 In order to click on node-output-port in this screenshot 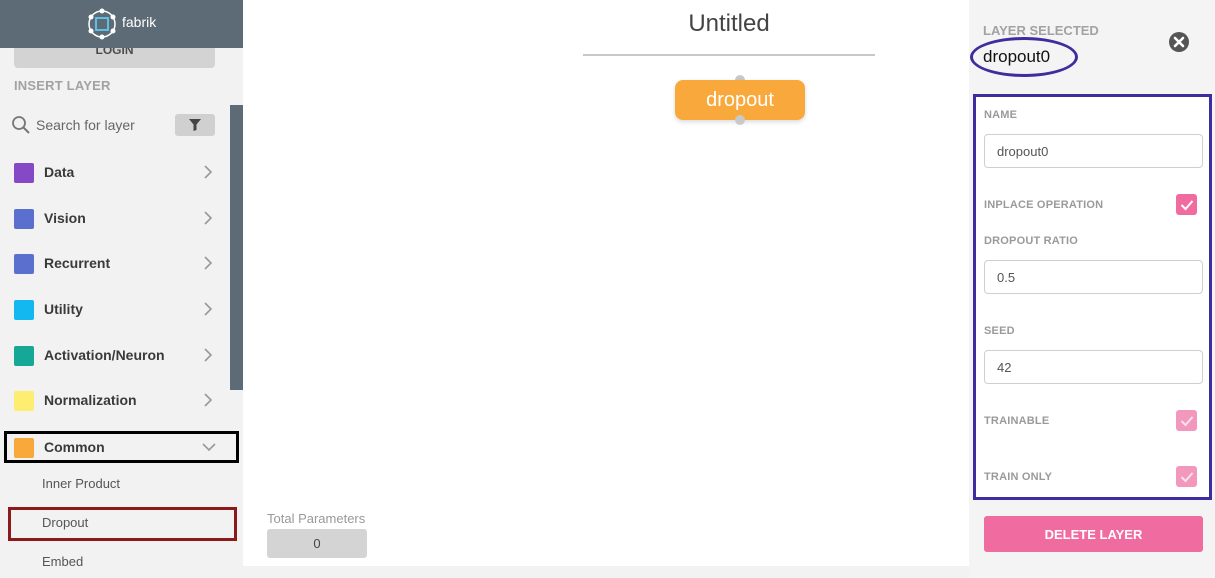, I will do `click(740, 120)`.